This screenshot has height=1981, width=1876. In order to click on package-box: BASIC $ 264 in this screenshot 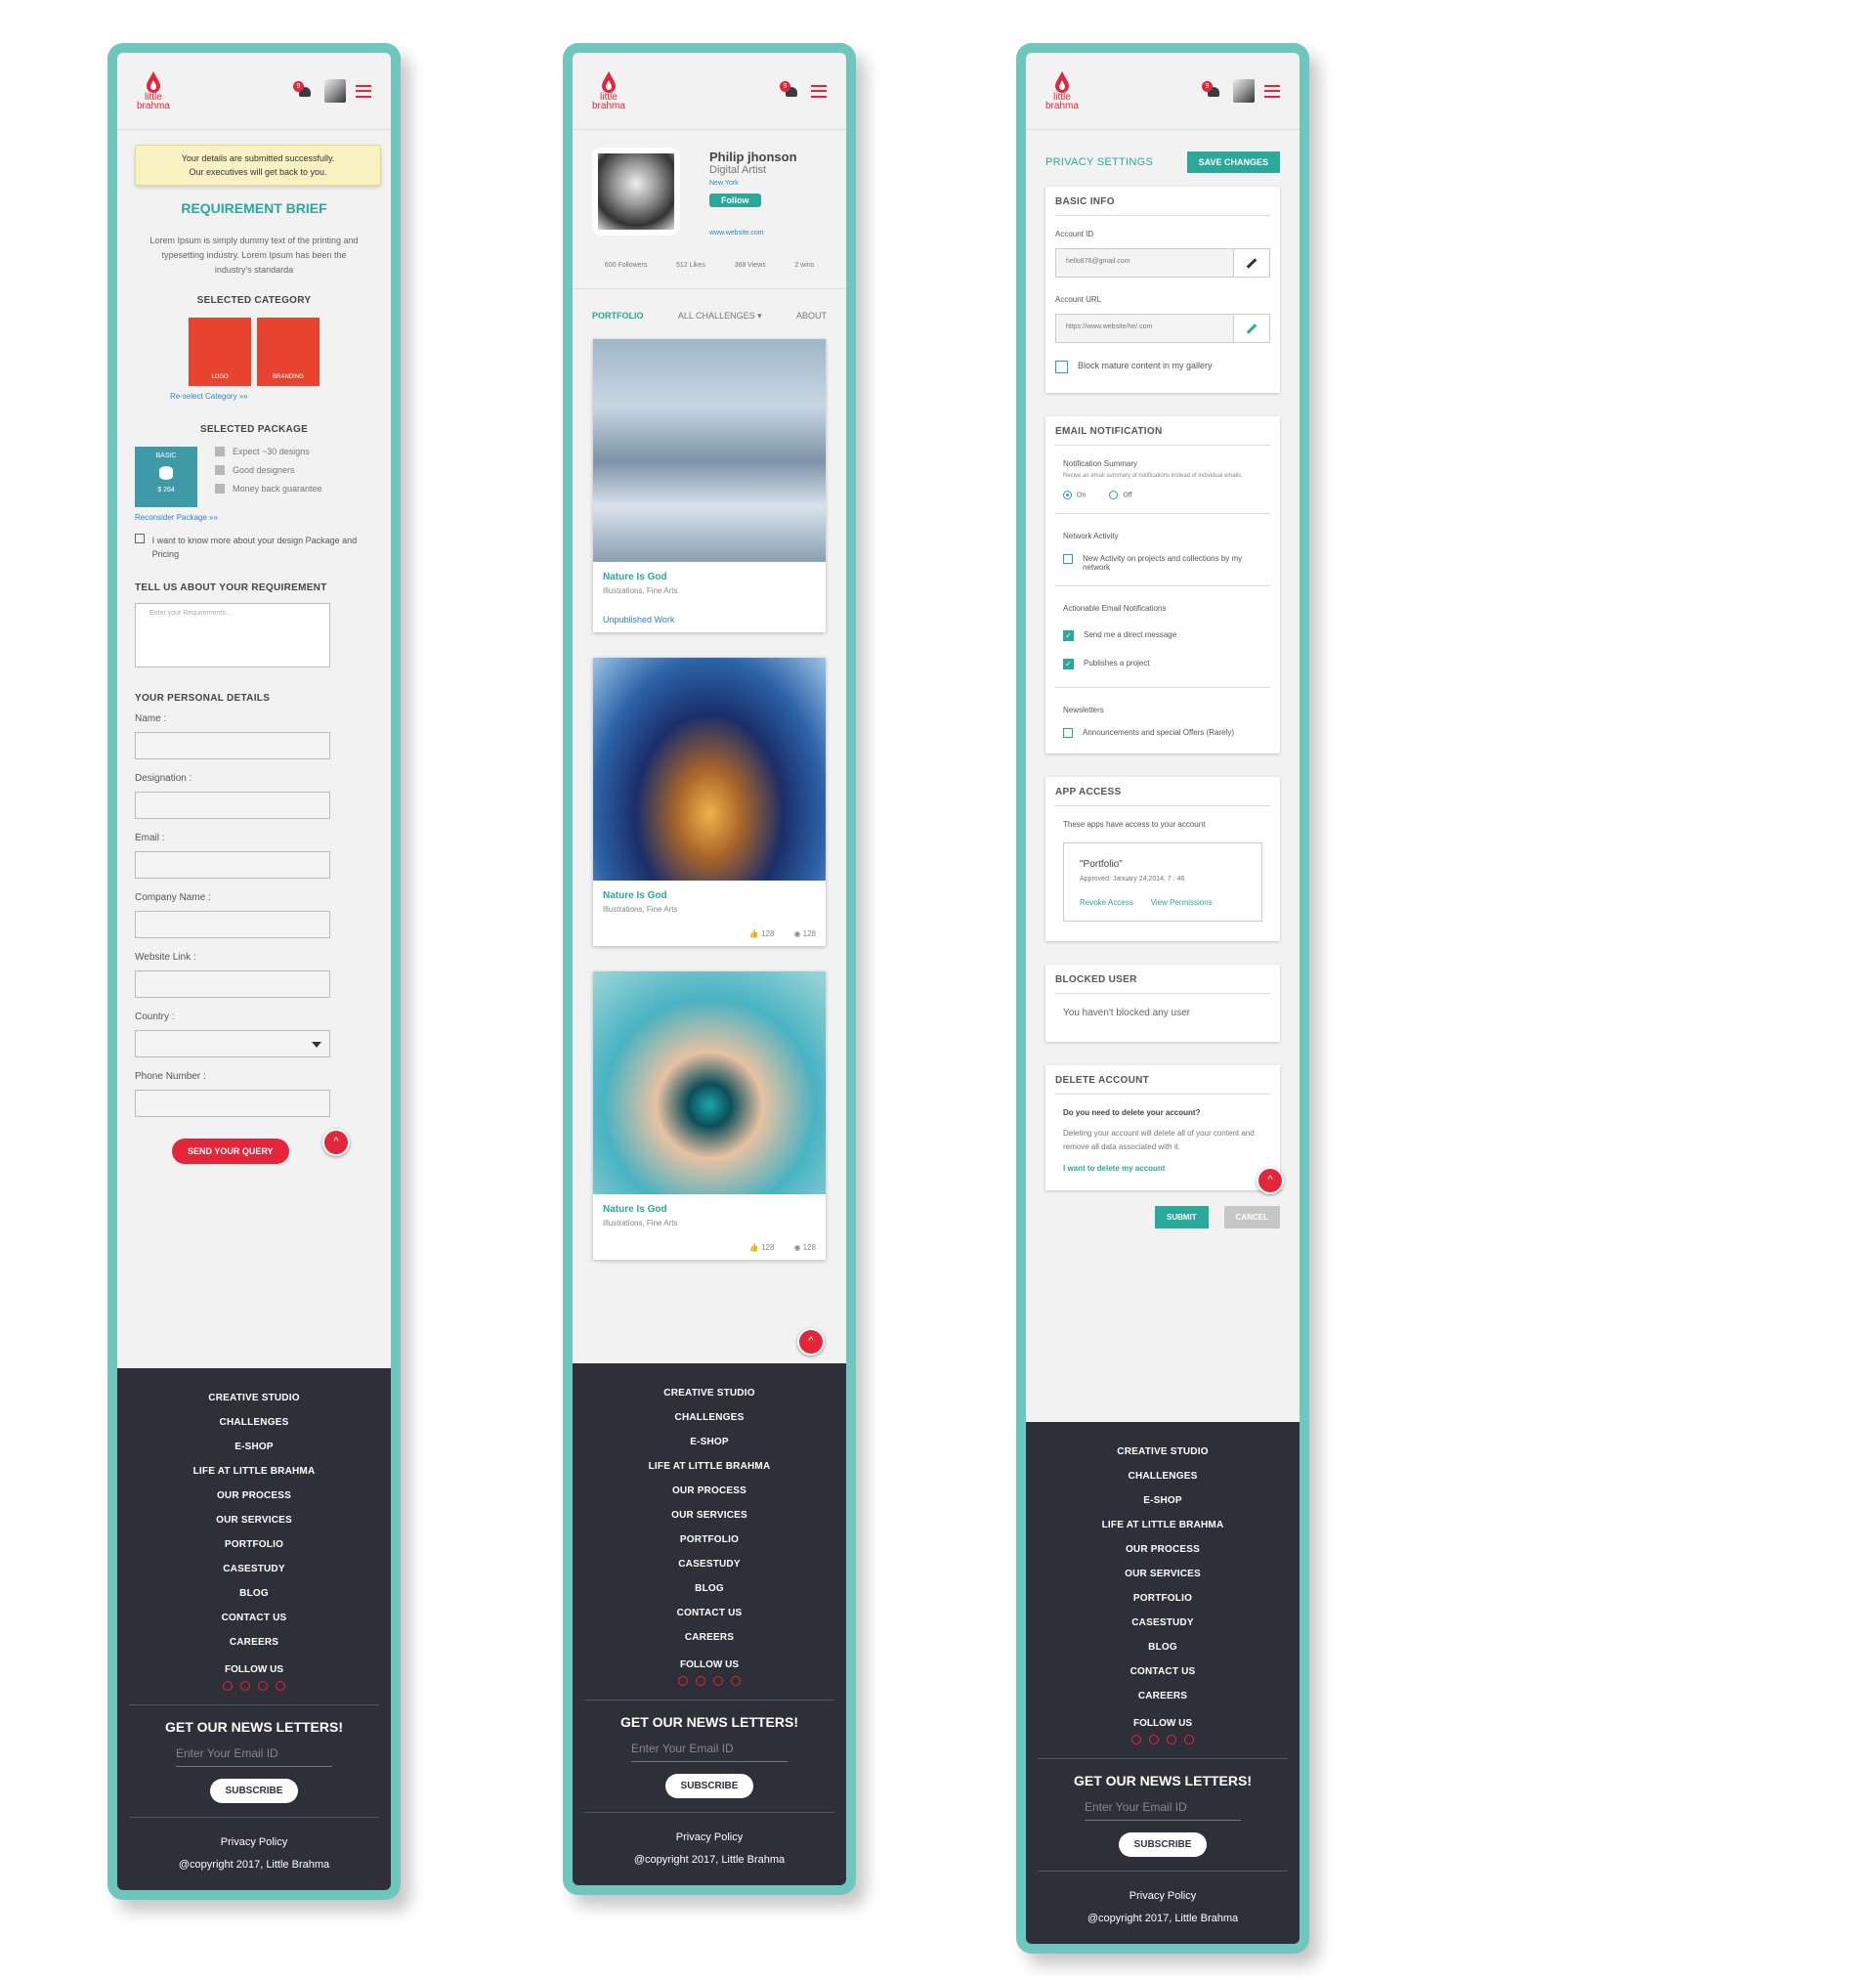, I will do `click(166, 477)`.